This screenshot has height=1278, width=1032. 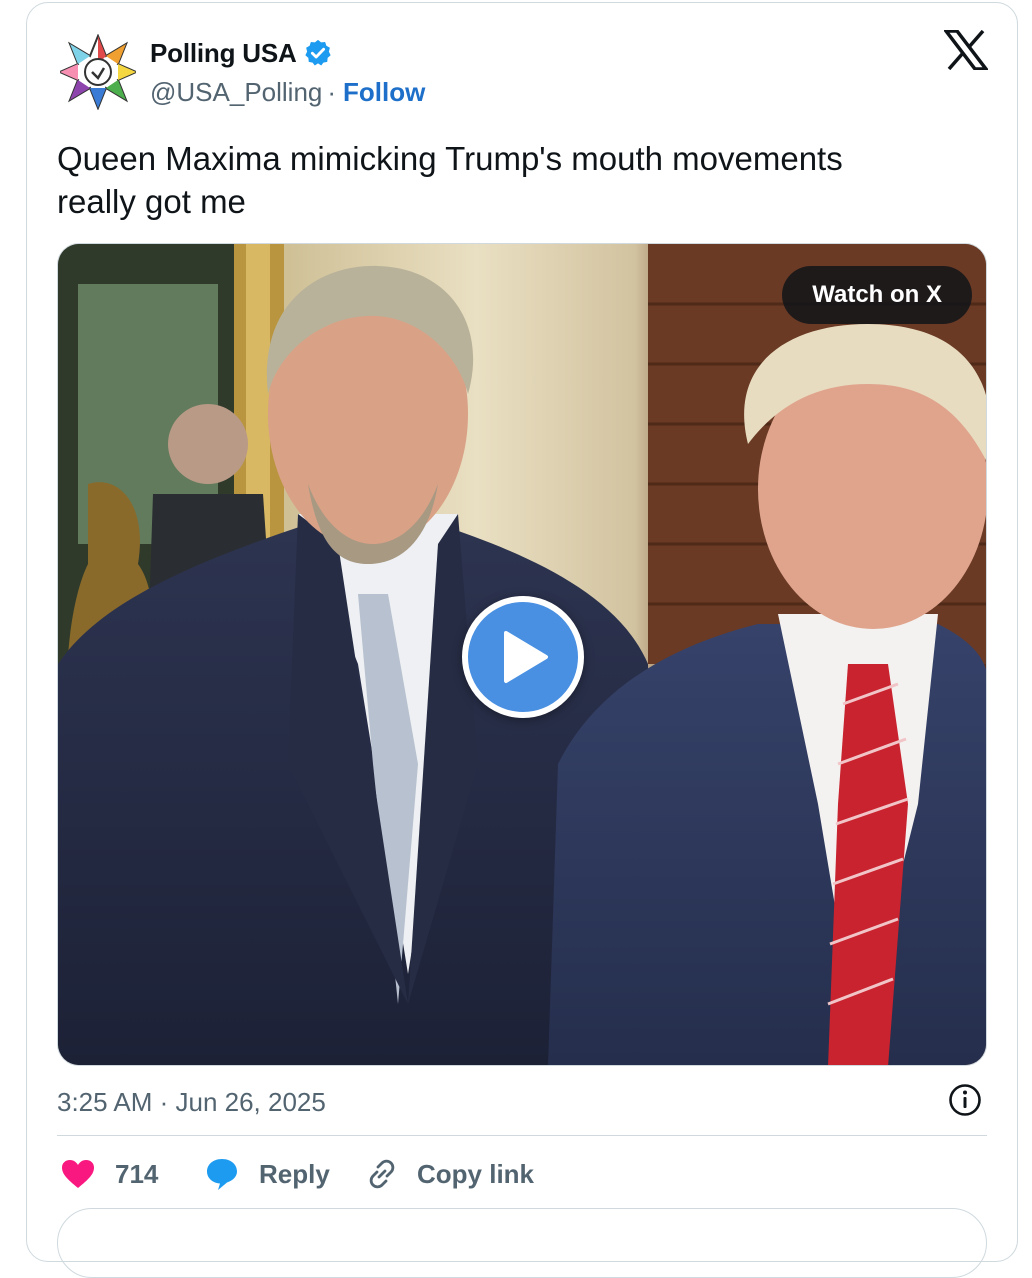 What do you see at coordinates (384, 92) in the screenshot?
I see `follow-button: Follow` at bounding box center [384, 92].